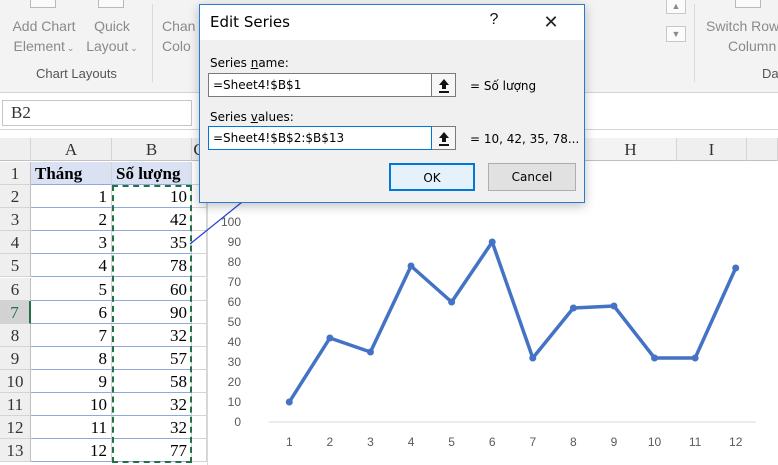 Image resolution: width=778 pixels, height=465 pixels. What do you see at coordinates (71, 312) in the screenshot?
I see `cell-a7: 6` at bounding box center [71, 312].